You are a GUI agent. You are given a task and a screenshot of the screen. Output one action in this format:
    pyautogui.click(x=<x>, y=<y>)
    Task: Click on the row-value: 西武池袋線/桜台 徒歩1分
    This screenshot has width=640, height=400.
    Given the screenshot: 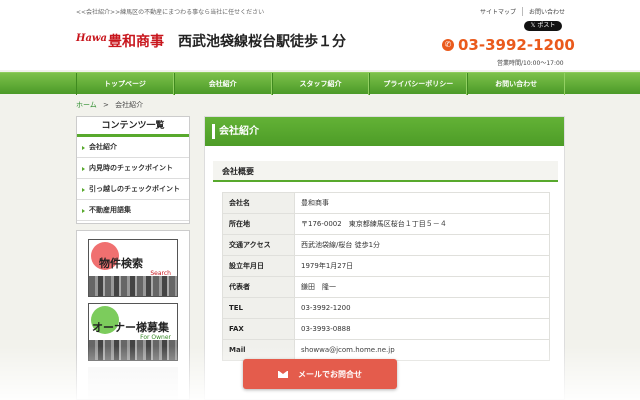 What is the action you would take?
    pyautogui.click(x=422, y=245)
    